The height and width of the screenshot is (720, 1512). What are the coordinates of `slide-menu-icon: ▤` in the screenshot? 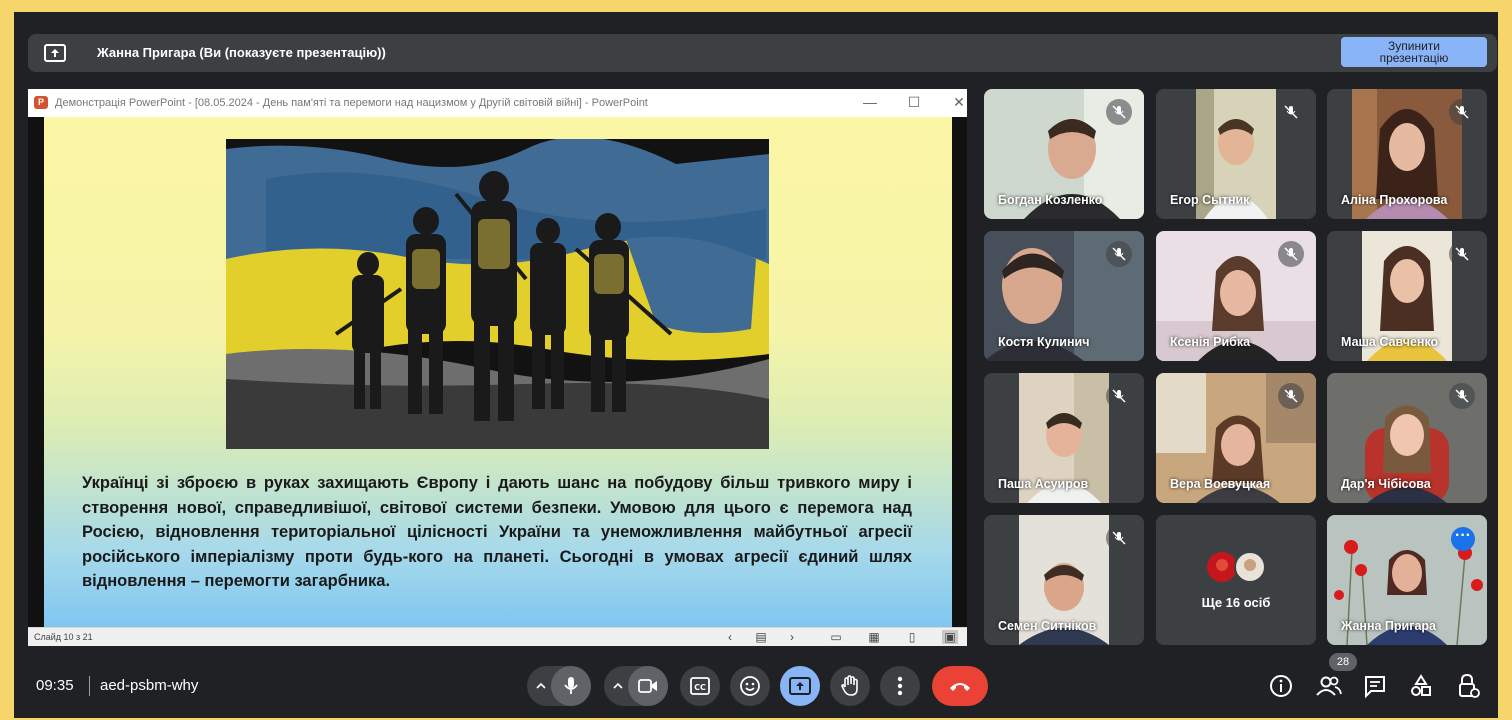 It's located at (761, 637).